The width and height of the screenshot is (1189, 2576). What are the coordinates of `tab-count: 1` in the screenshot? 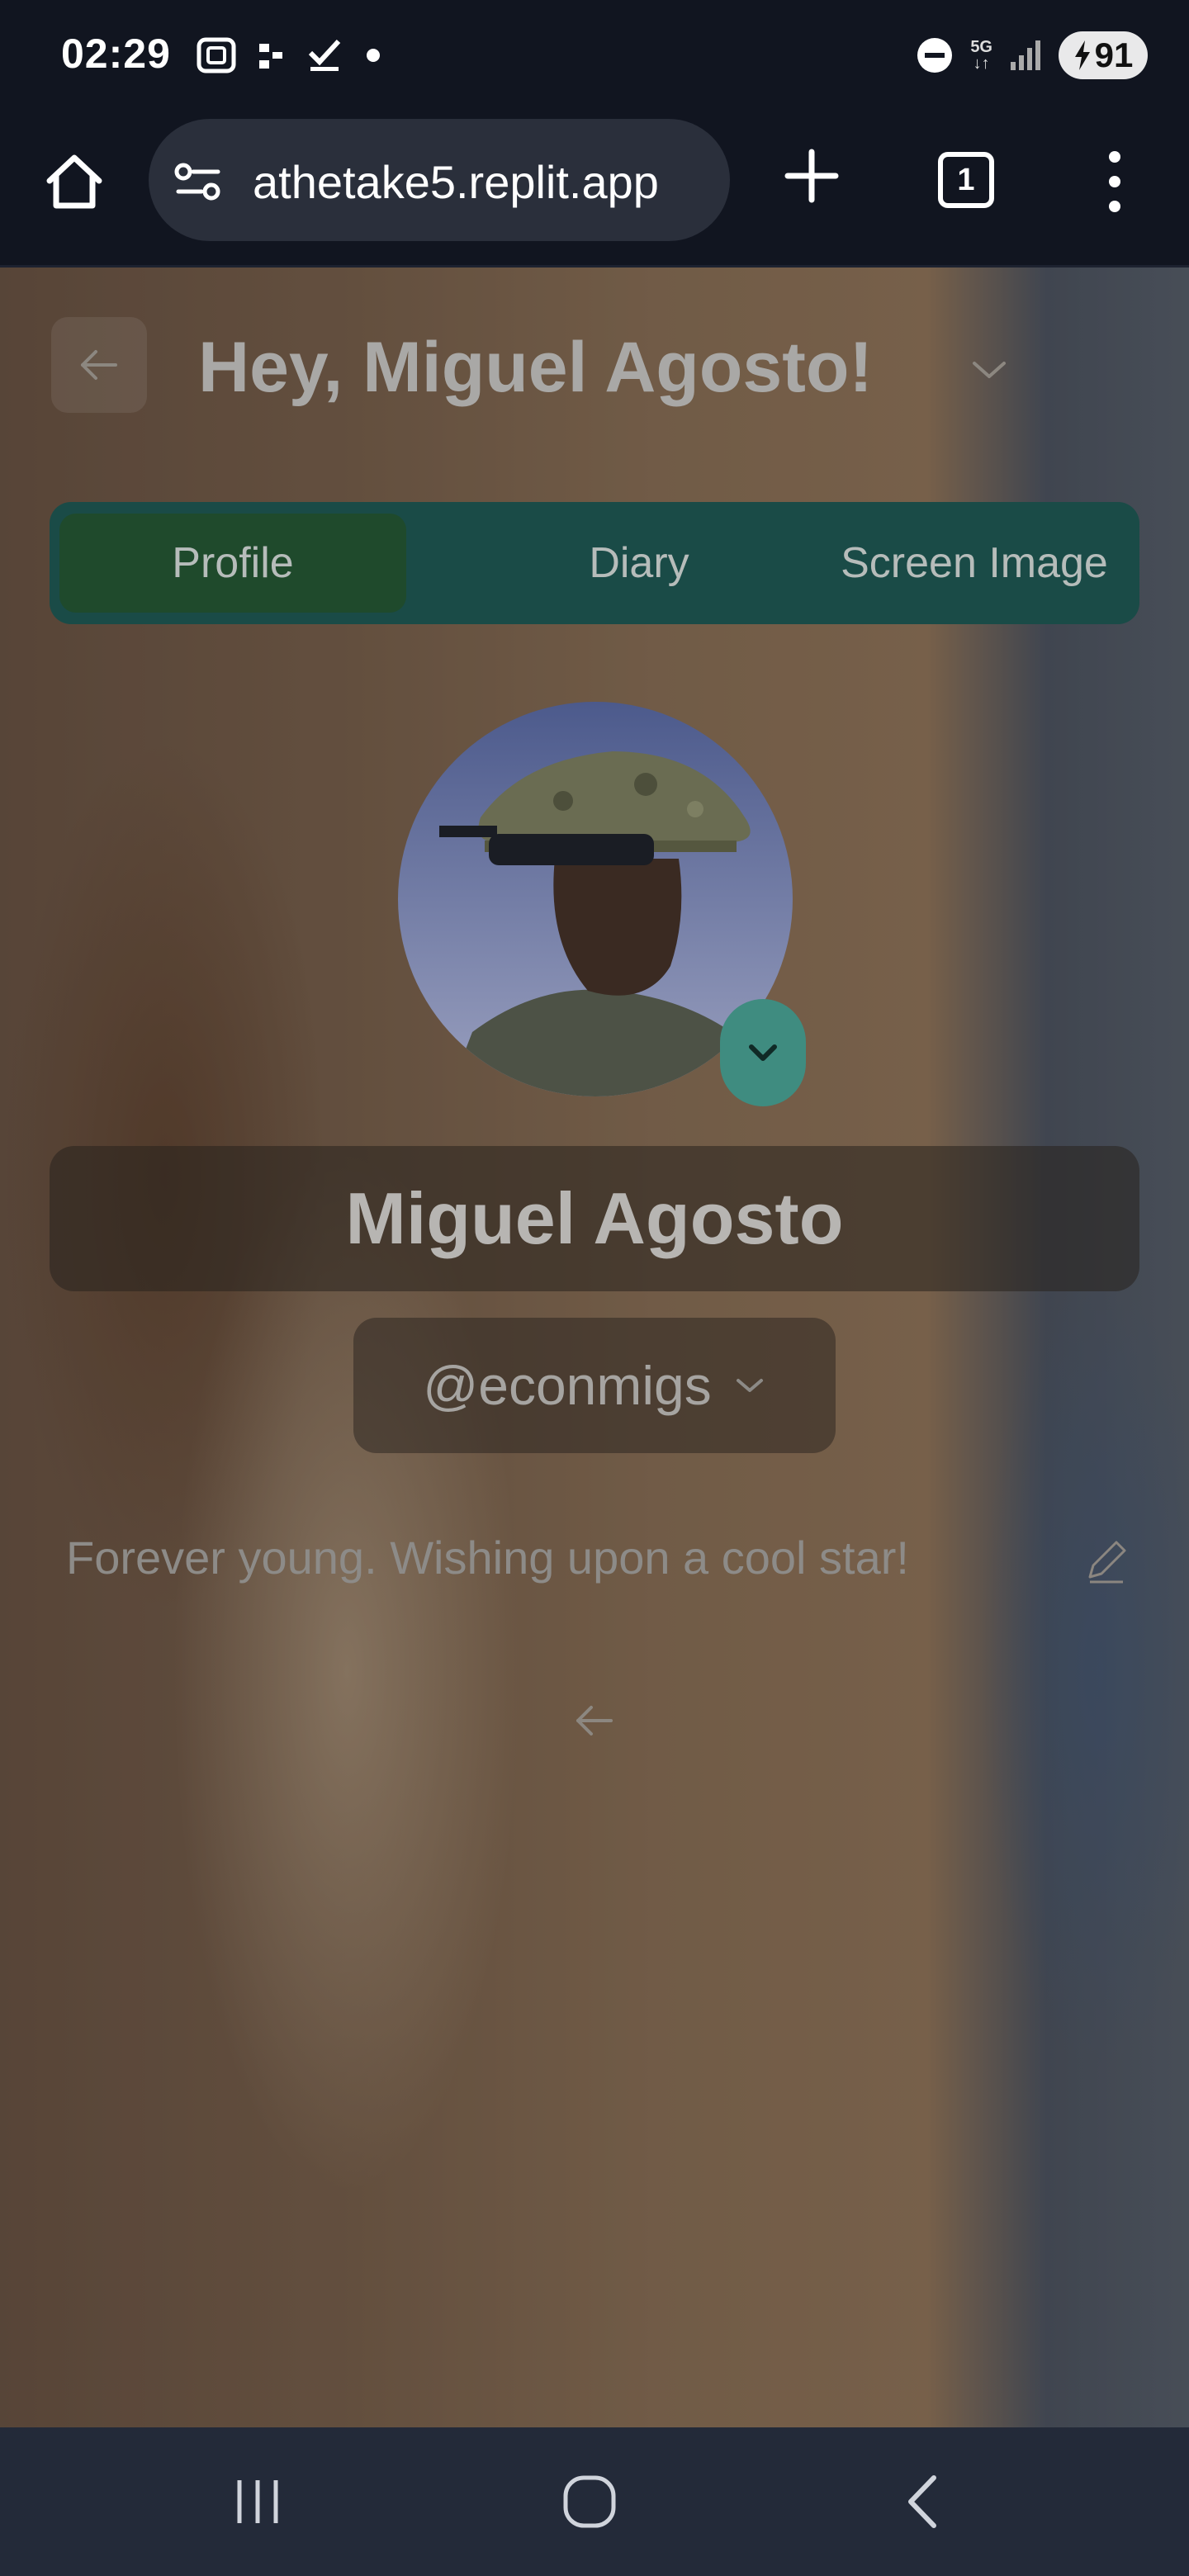 It's located at (966, 179).